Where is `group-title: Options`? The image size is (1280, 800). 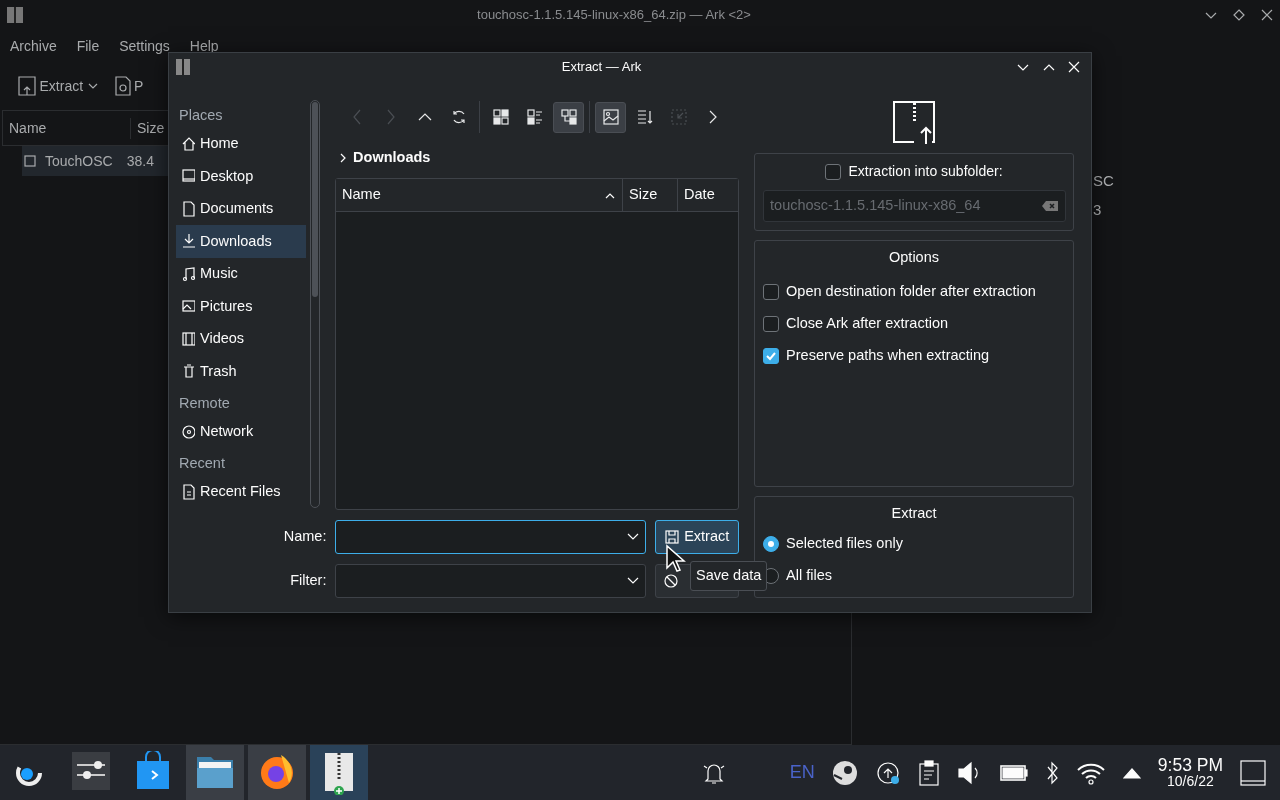
group-title: Options is located at coordinates (914, 257).